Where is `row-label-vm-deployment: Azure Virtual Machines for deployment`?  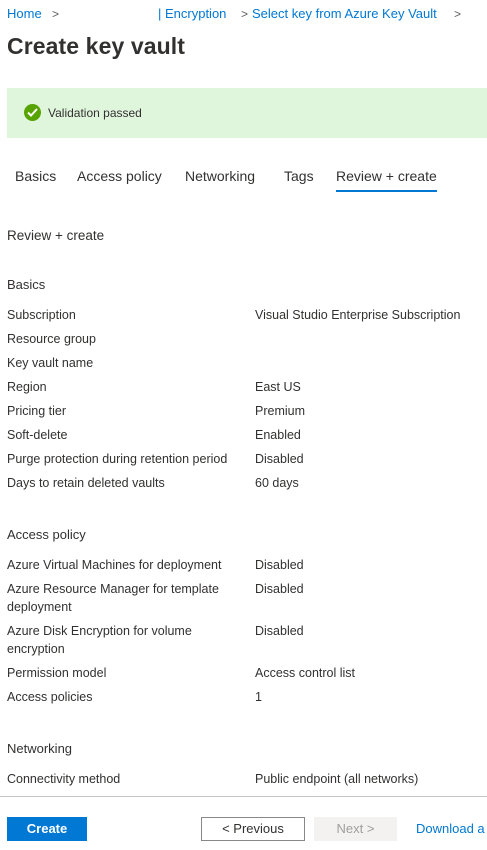 row-label-vm-deployment: Azure Virtual Machines for deployment is located at coordinates (114, 565).